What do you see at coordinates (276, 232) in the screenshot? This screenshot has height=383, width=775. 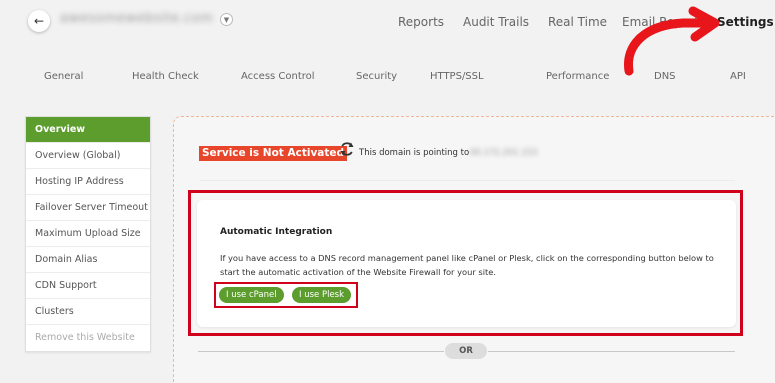 I see `integration-title: Automatic Integration` at bounding box center [276, 232].